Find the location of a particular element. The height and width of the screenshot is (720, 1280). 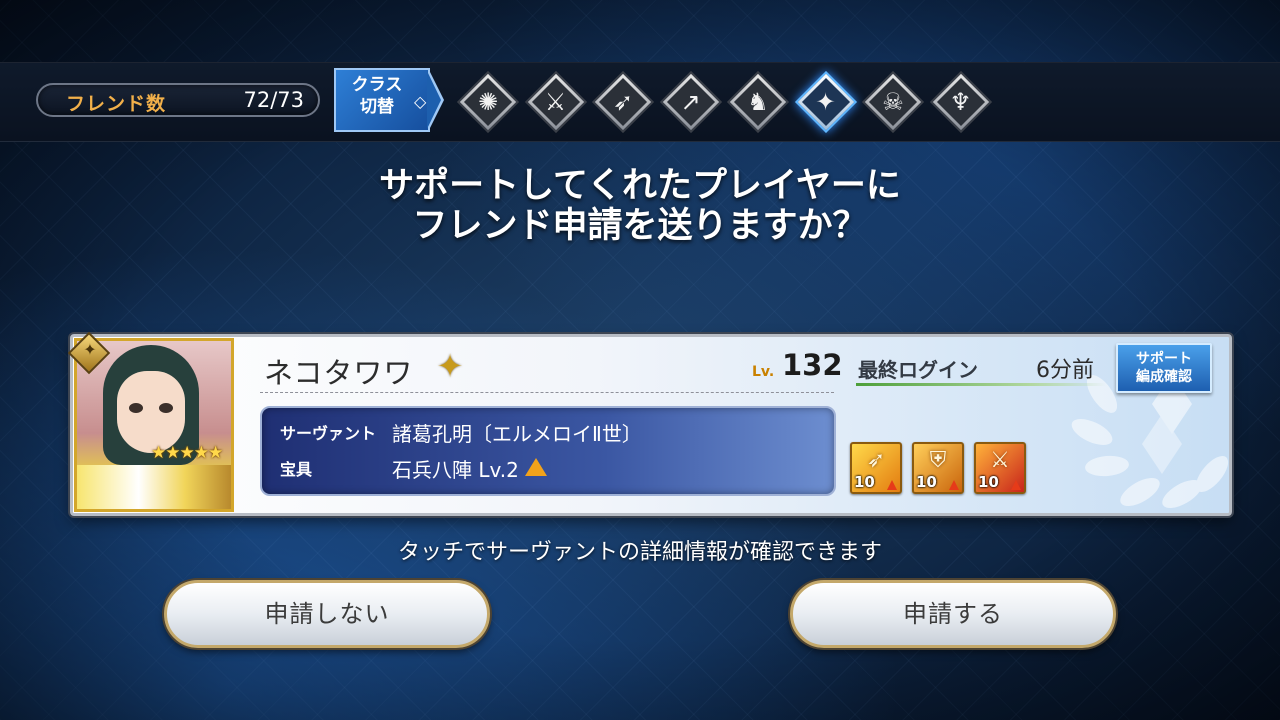

level-label: Lv. is located at coordinates (763, 372).